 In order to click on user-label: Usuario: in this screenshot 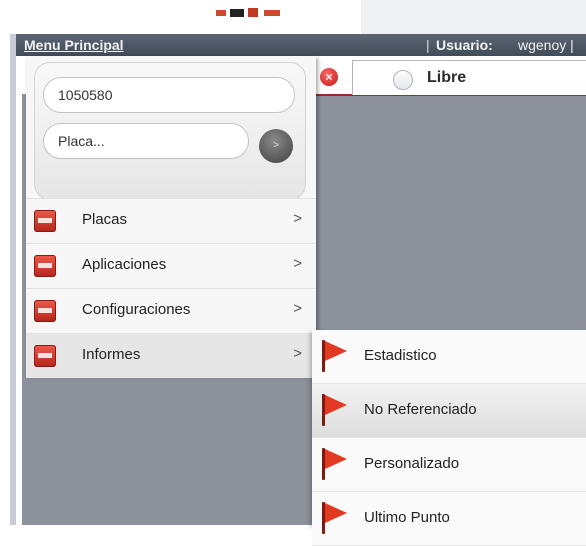, I will do `click(464, 45)`.